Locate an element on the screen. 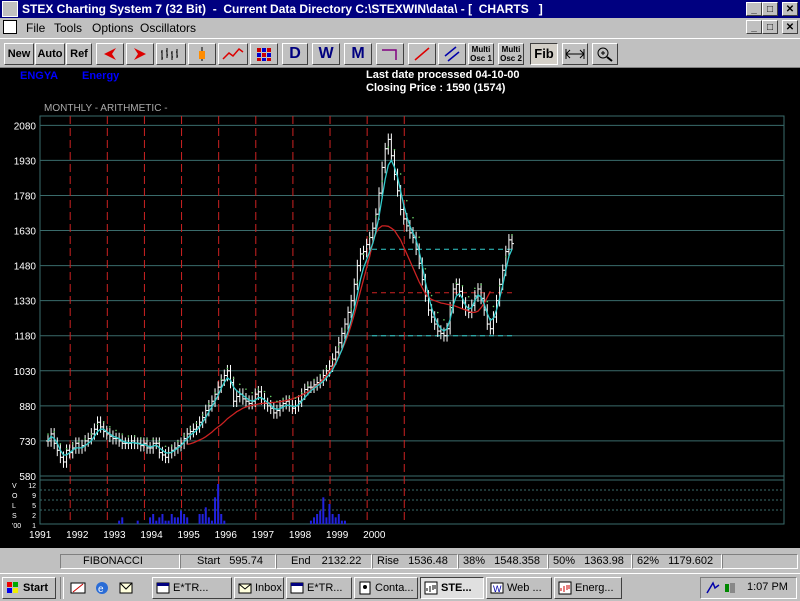 The image size is (800, 601). document-icon is located at coordinates (10, 27).